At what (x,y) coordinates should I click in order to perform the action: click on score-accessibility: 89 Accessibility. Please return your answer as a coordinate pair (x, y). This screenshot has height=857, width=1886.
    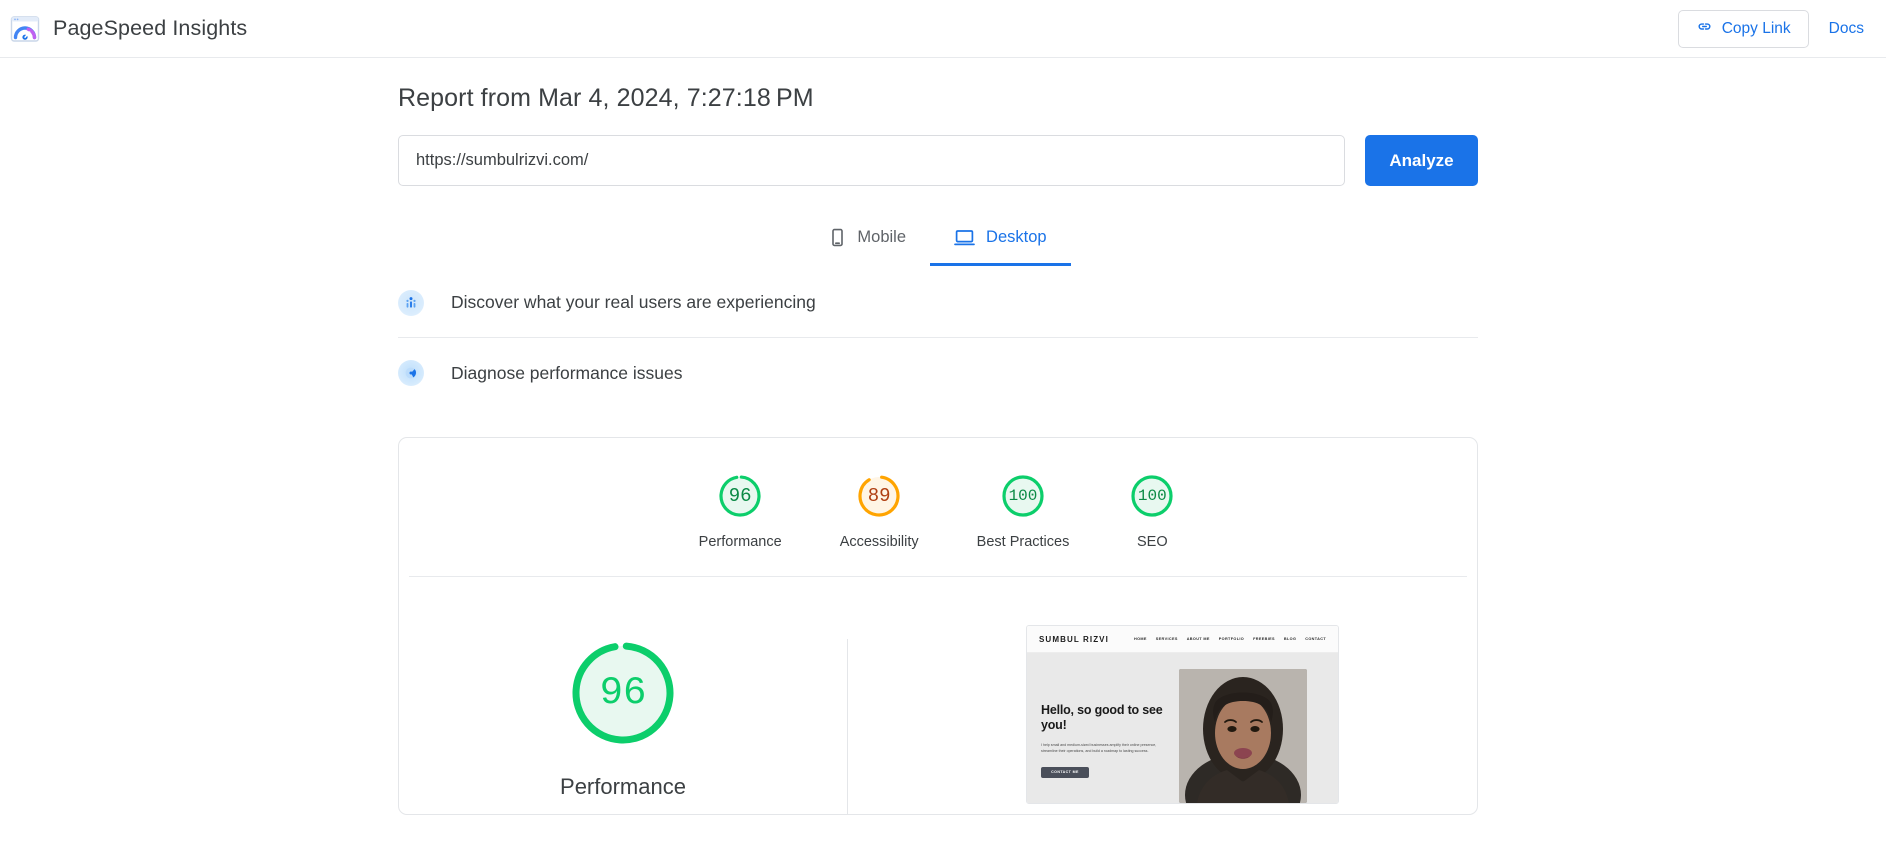
    Looking at the image, I should click on (879, 510).